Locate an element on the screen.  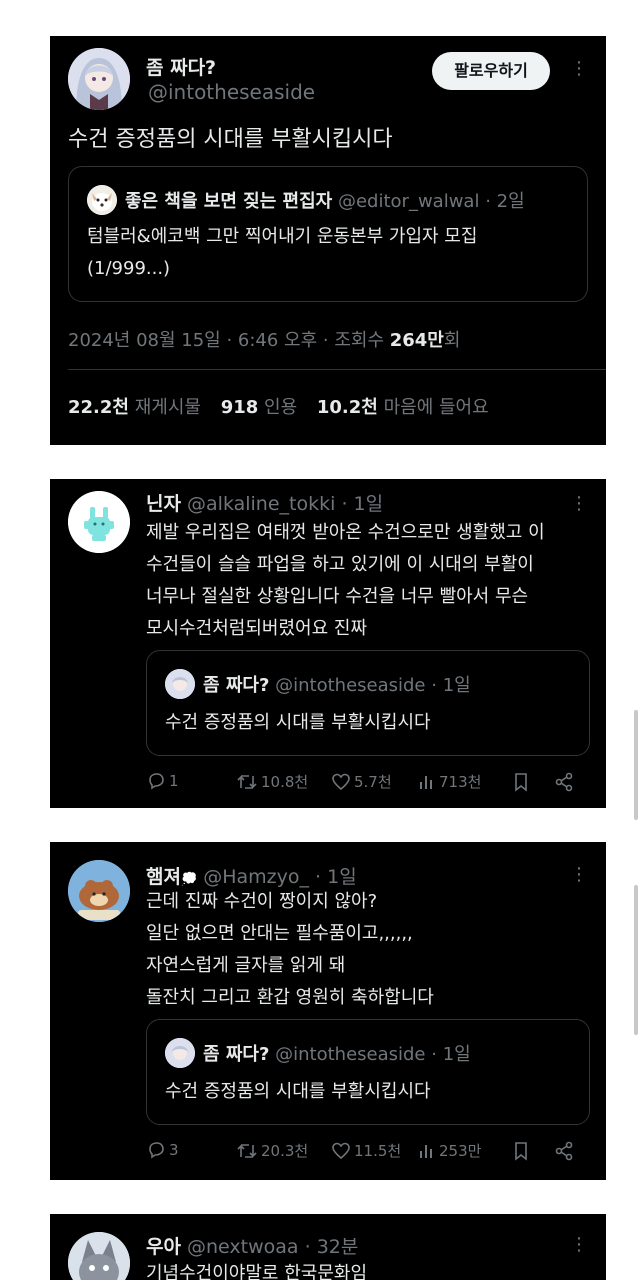
quote-count: 918 is located at coordinates (239, 407).